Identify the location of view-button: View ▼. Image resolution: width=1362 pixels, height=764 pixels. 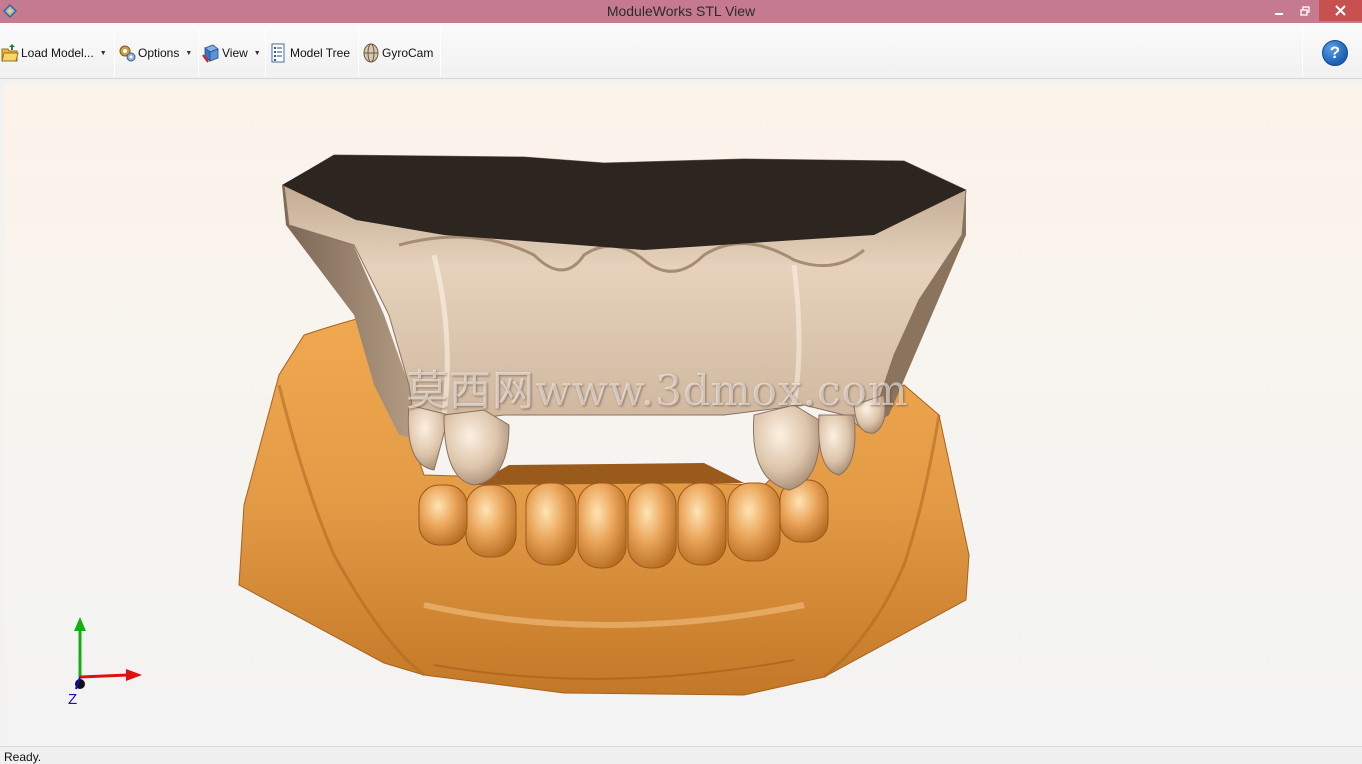
(231, 53).